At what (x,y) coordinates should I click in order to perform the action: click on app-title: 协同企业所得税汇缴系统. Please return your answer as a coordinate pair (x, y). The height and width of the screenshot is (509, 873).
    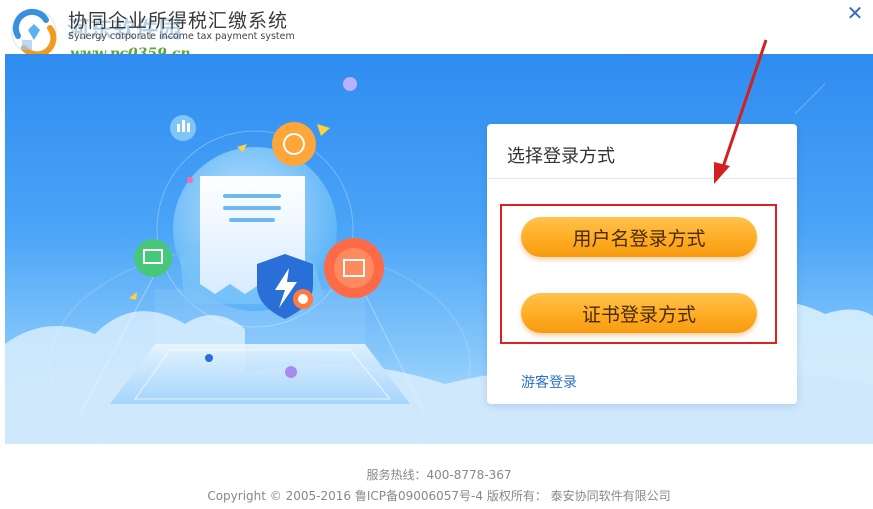
    Looking at the image, I should click on (178, 21).